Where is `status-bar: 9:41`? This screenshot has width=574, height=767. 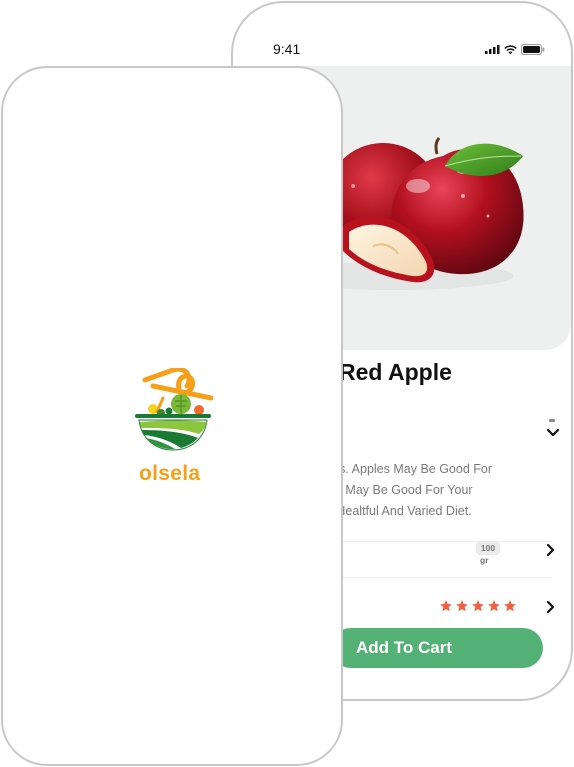
status-bar: 9:41 is located at coordinates (402, 33).